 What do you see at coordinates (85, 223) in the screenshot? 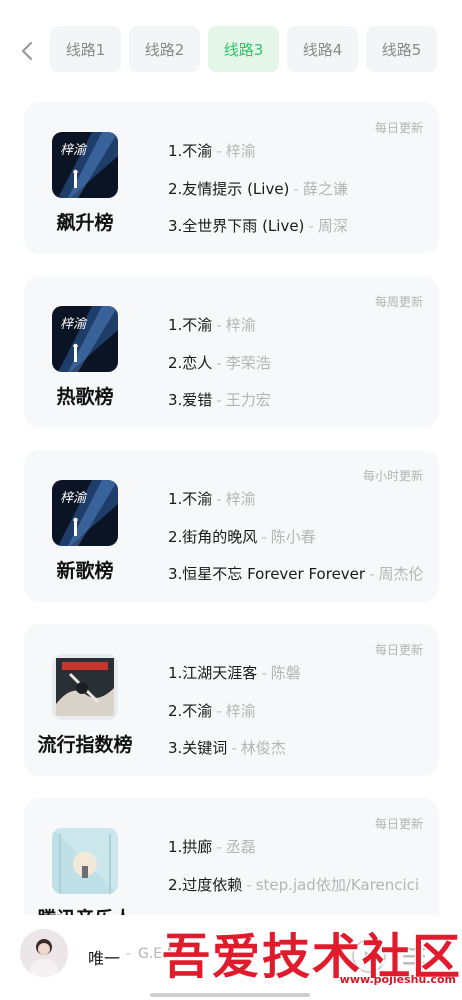
I see `chart-name: 飙升榜` at bounding box center [85, 223].